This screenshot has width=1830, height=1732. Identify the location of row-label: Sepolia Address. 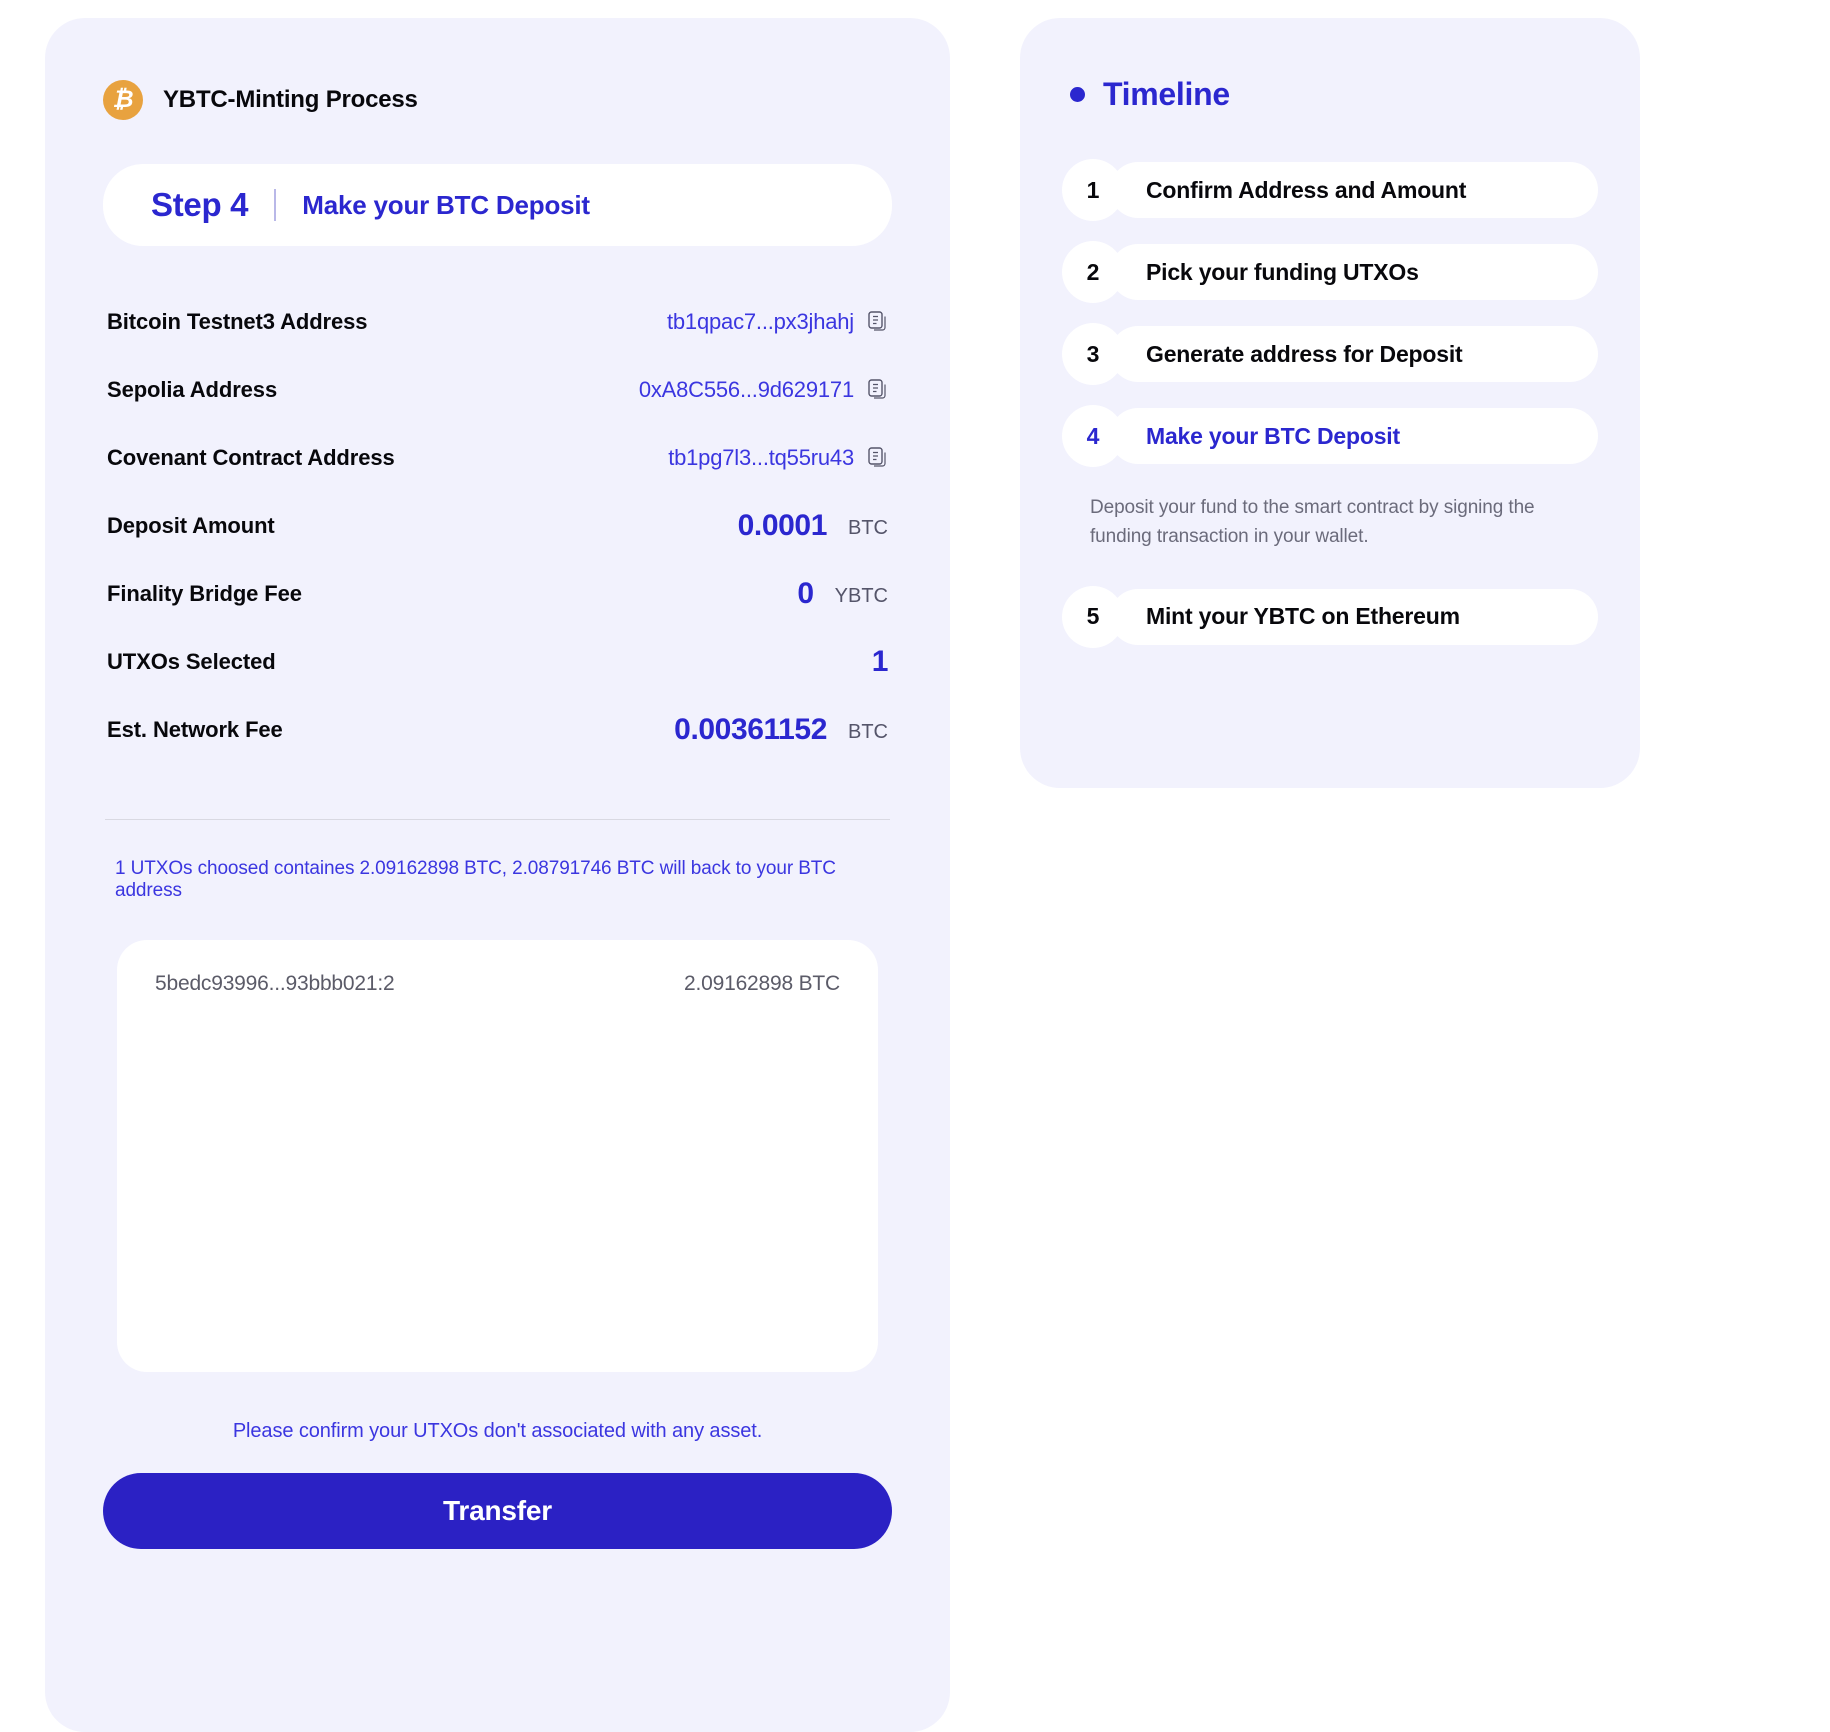
(192, 389).